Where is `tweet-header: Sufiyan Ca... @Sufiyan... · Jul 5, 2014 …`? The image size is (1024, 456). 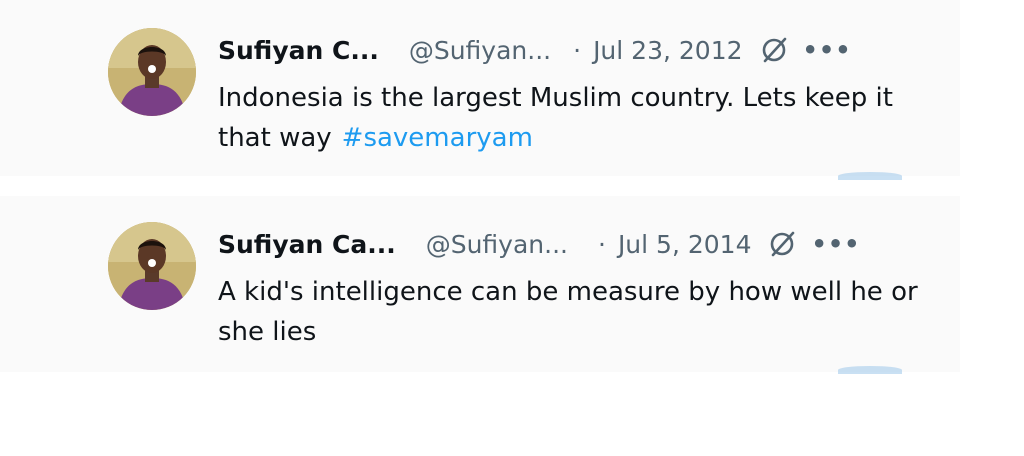
tweet-header: Sufiyan Ca... @Sufiyan... · Jul 5, 2014 … is located at coordinates (539, 244).